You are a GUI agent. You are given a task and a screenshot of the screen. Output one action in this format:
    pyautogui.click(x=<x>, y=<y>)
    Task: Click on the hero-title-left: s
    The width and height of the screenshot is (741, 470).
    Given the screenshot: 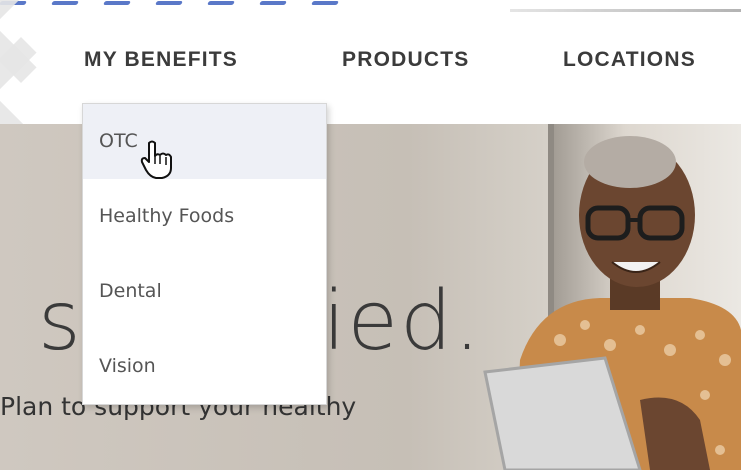 What is the action you would take?
    pyautogui.click(x=60, y=321)
    